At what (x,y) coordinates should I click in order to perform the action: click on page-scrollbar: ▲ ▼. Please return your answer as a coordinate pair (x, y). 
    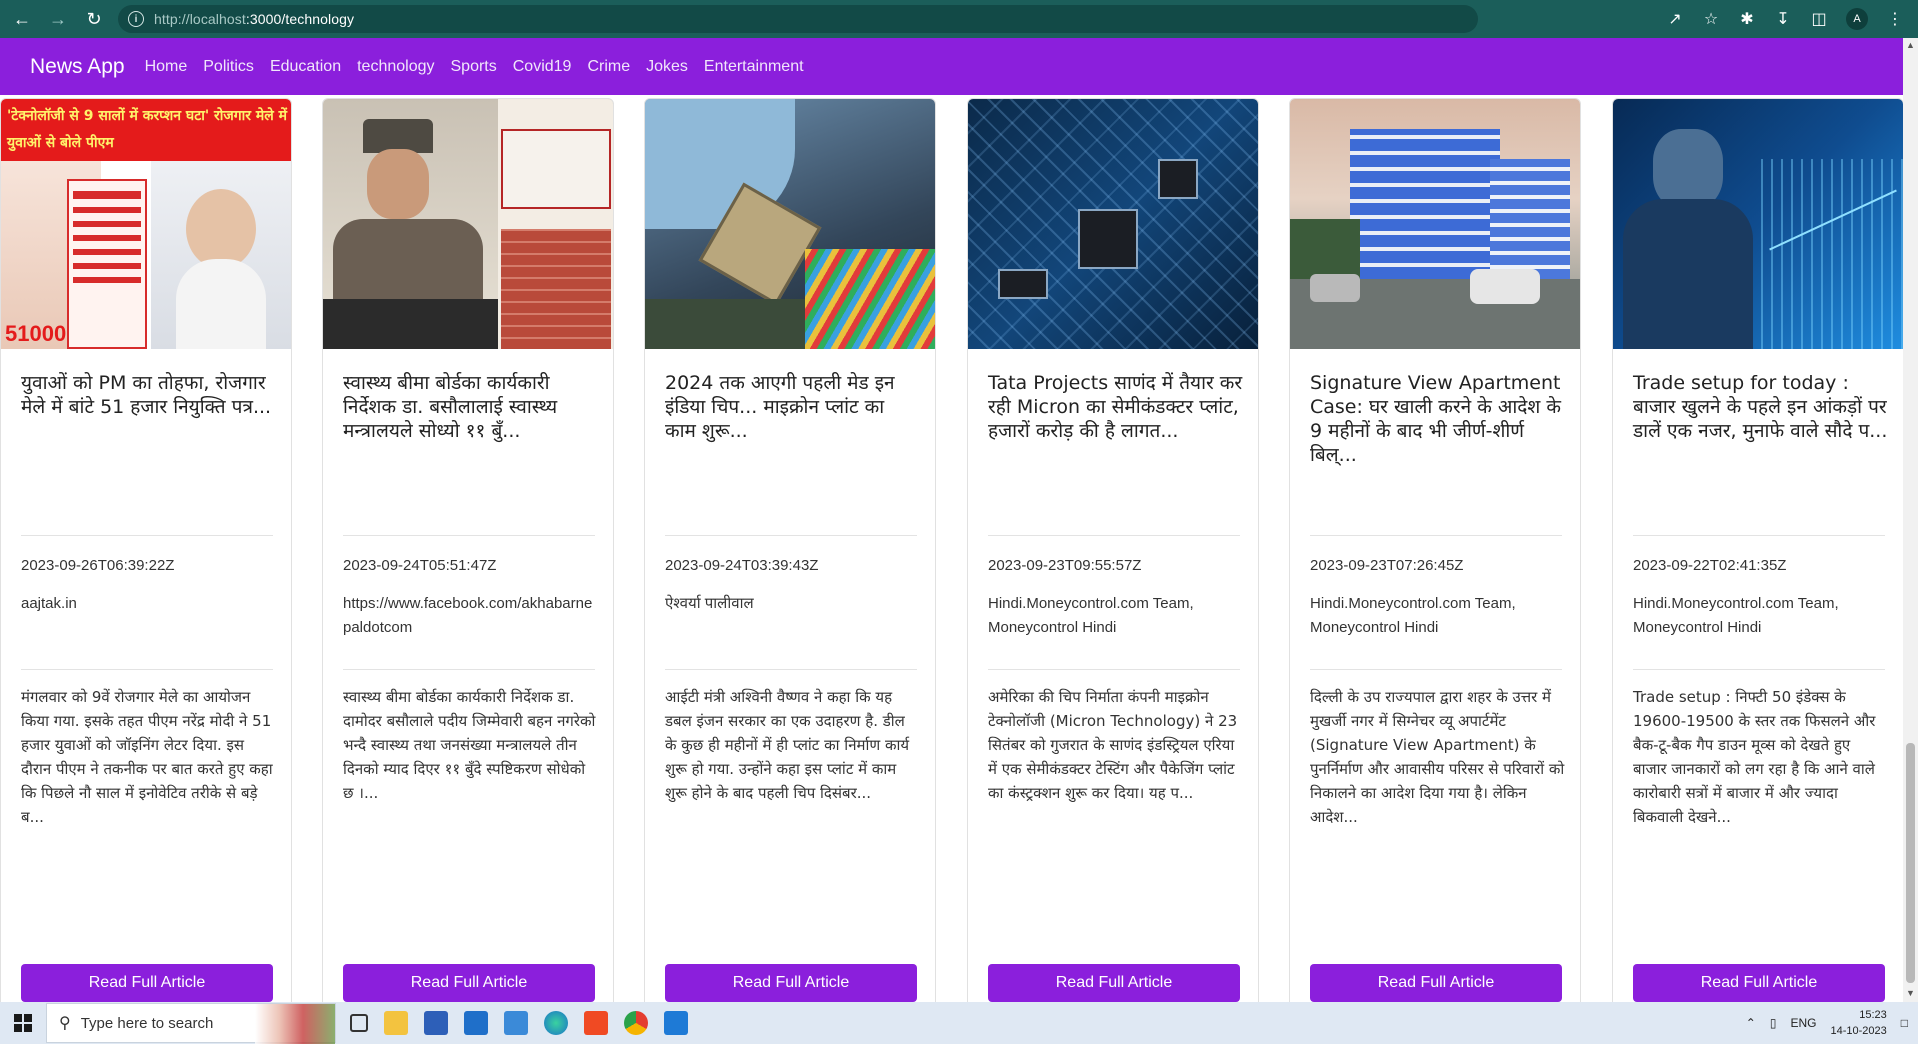
    Looking at the image, I should click on (1910, 520).